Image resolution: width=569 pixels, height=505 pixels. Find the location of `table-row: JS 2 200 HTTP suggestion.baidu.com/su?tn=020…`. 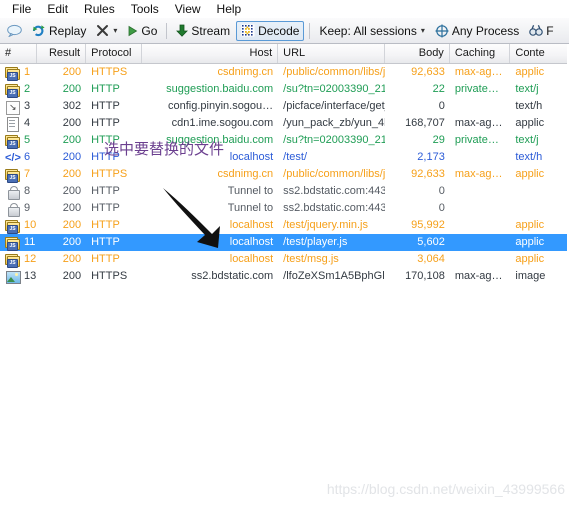

table-row: JS 2 200 HTTP suggestion.baidu.com/su?tn=020… is located at coordinates (284, 89).